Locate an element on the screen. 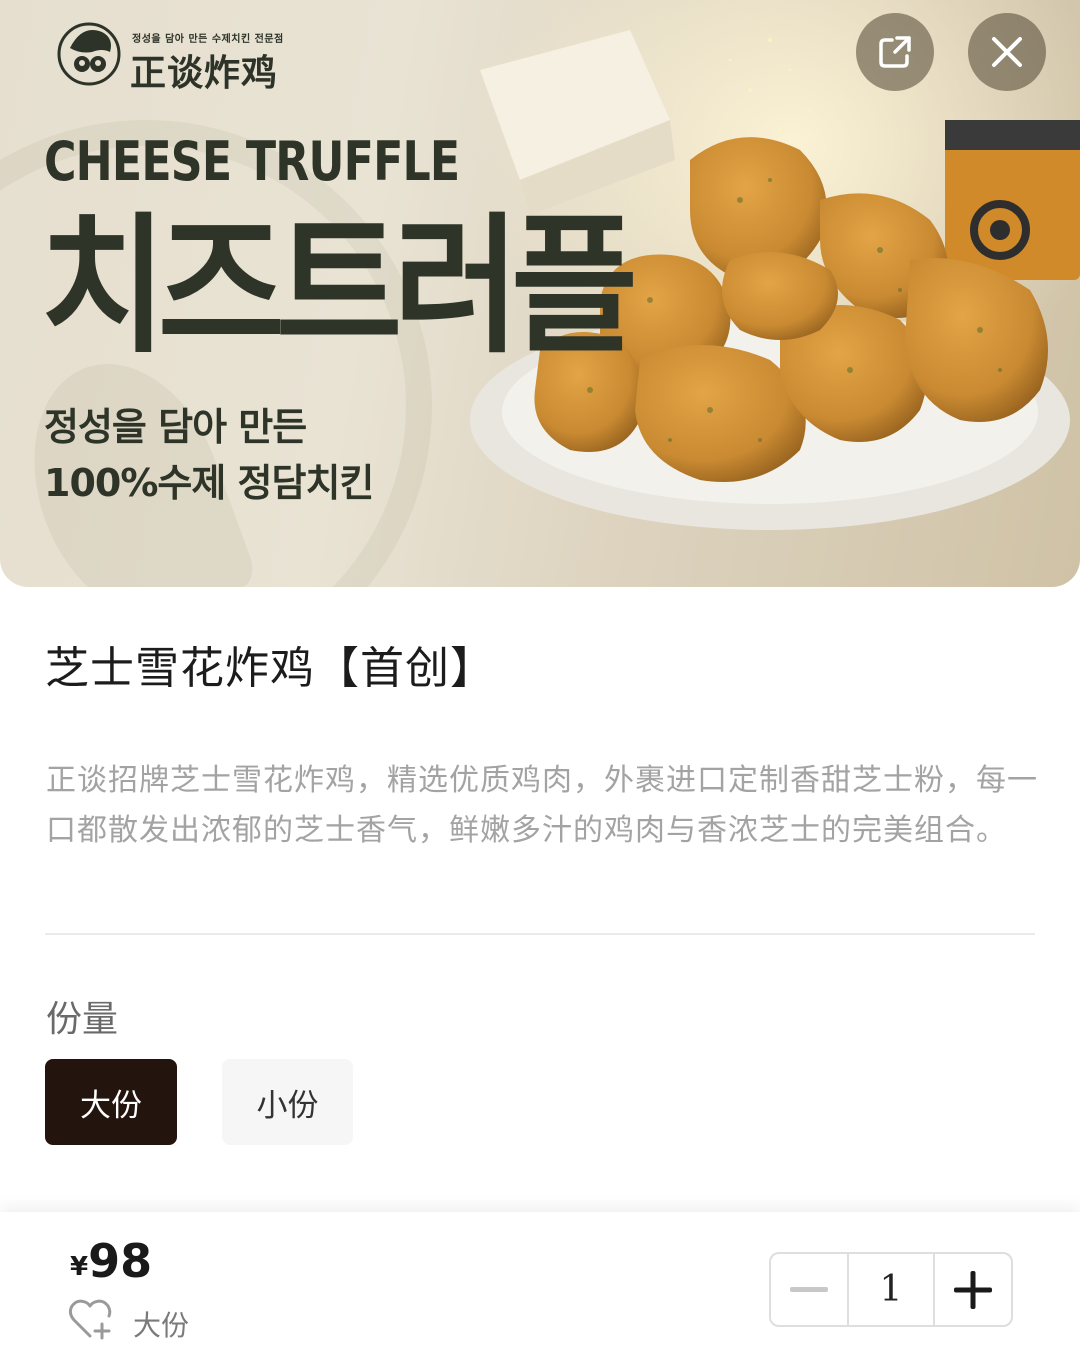 The image size is (1080, 1353). close-icon is located at coordinates (1007, 52).